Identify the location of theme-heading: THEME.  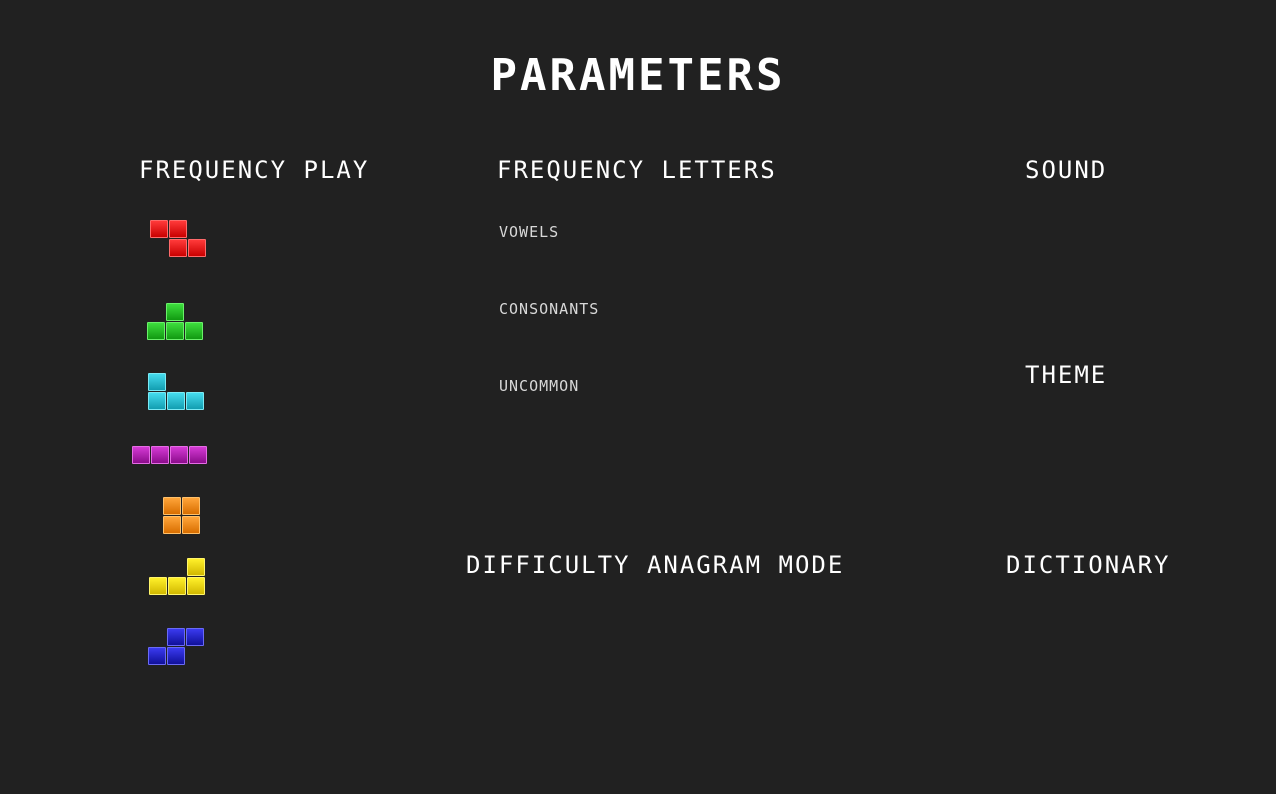
(1066, 375).